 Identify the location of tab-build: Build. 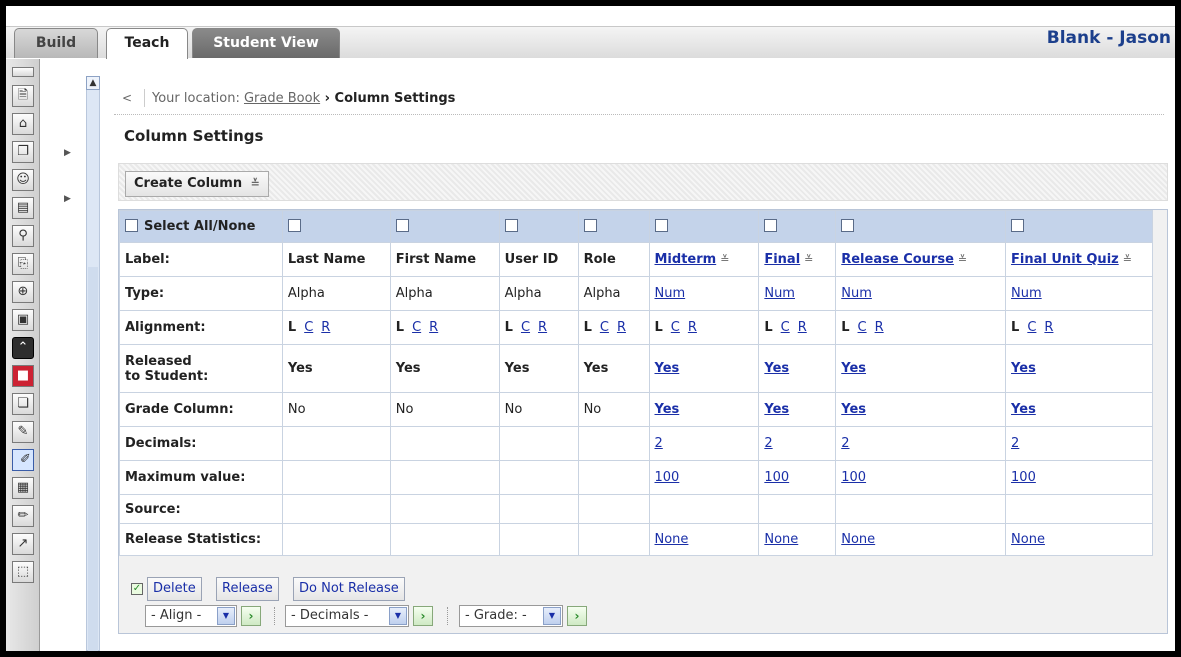
(56, 43).